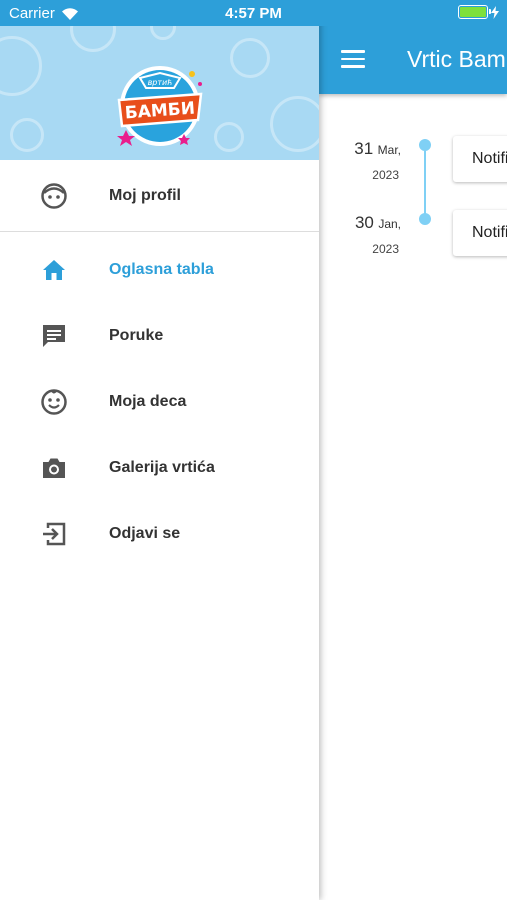  What do you see at coordinates (54, 468) in the screenshot?
I see `camera-icon` at bounding box center [54, 468].